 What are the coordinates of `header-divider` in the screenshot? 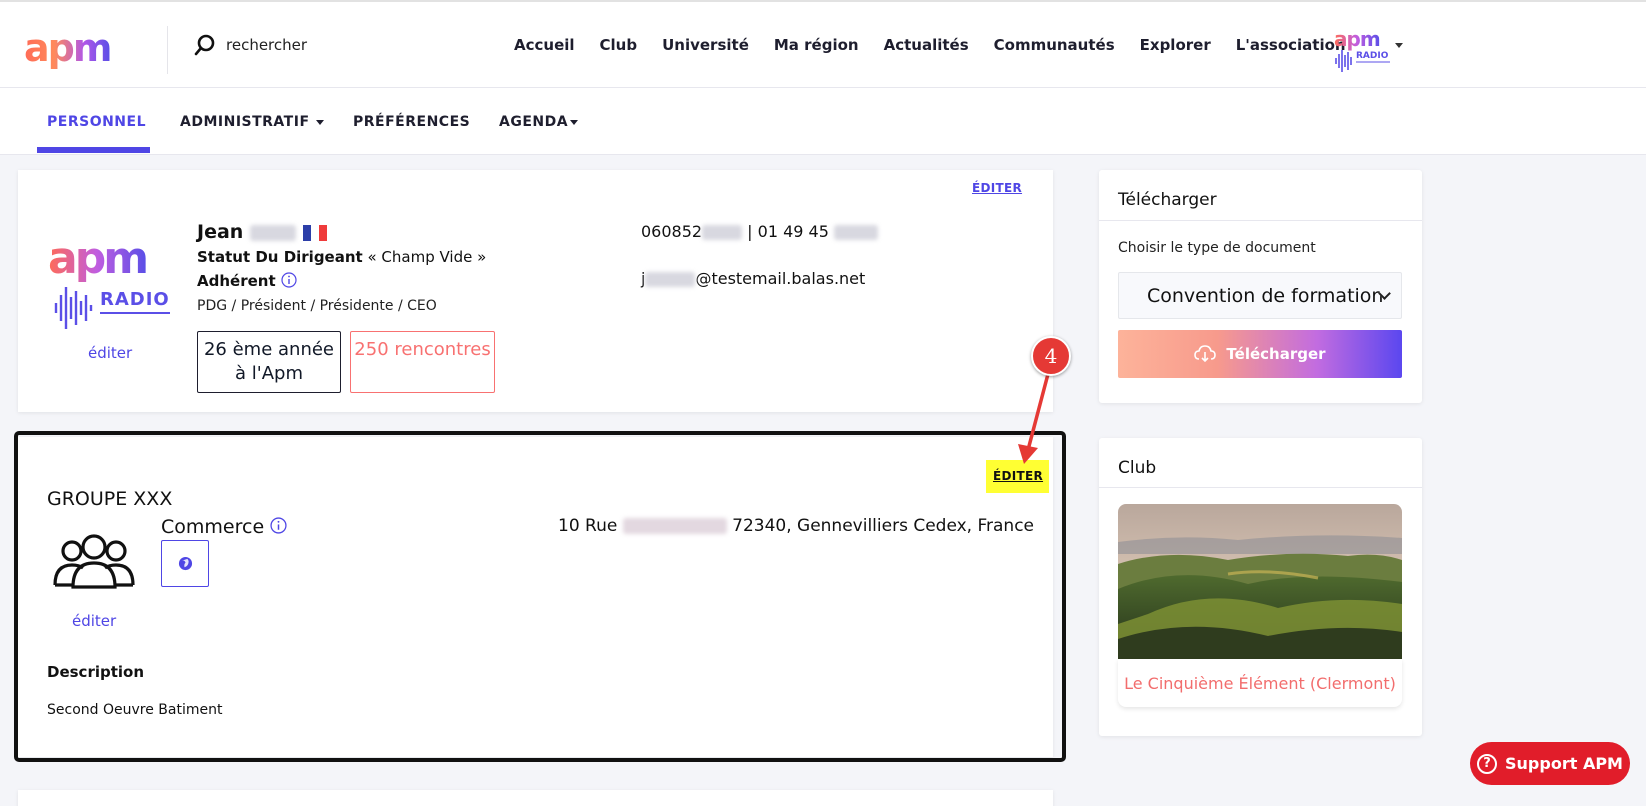 It's located at (167, 50).